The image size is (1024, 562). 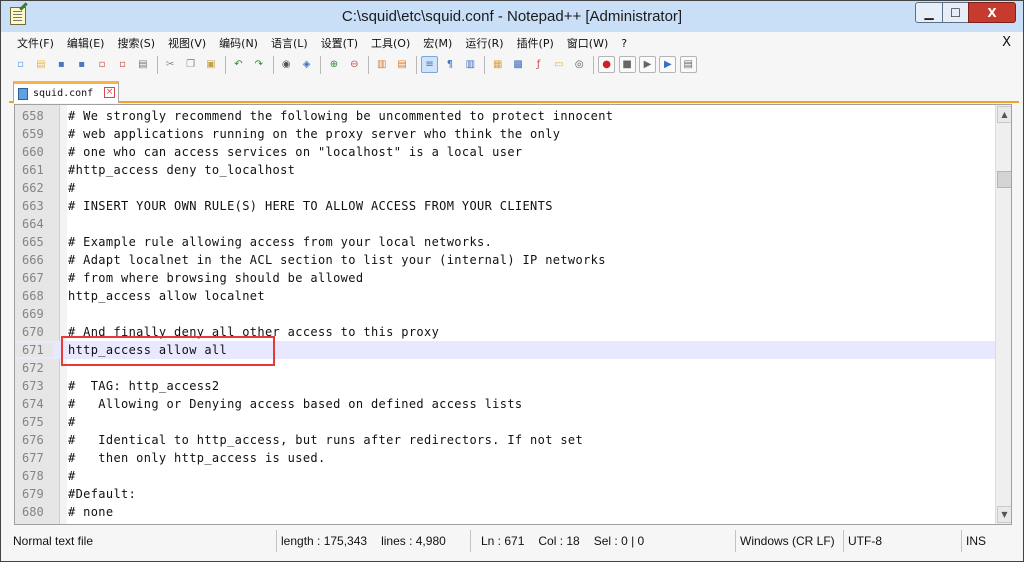 What do you see at coordinates (505, 476) in the screenshot?
I see `editor-line: 678 #` at bounding box center [505, 476].